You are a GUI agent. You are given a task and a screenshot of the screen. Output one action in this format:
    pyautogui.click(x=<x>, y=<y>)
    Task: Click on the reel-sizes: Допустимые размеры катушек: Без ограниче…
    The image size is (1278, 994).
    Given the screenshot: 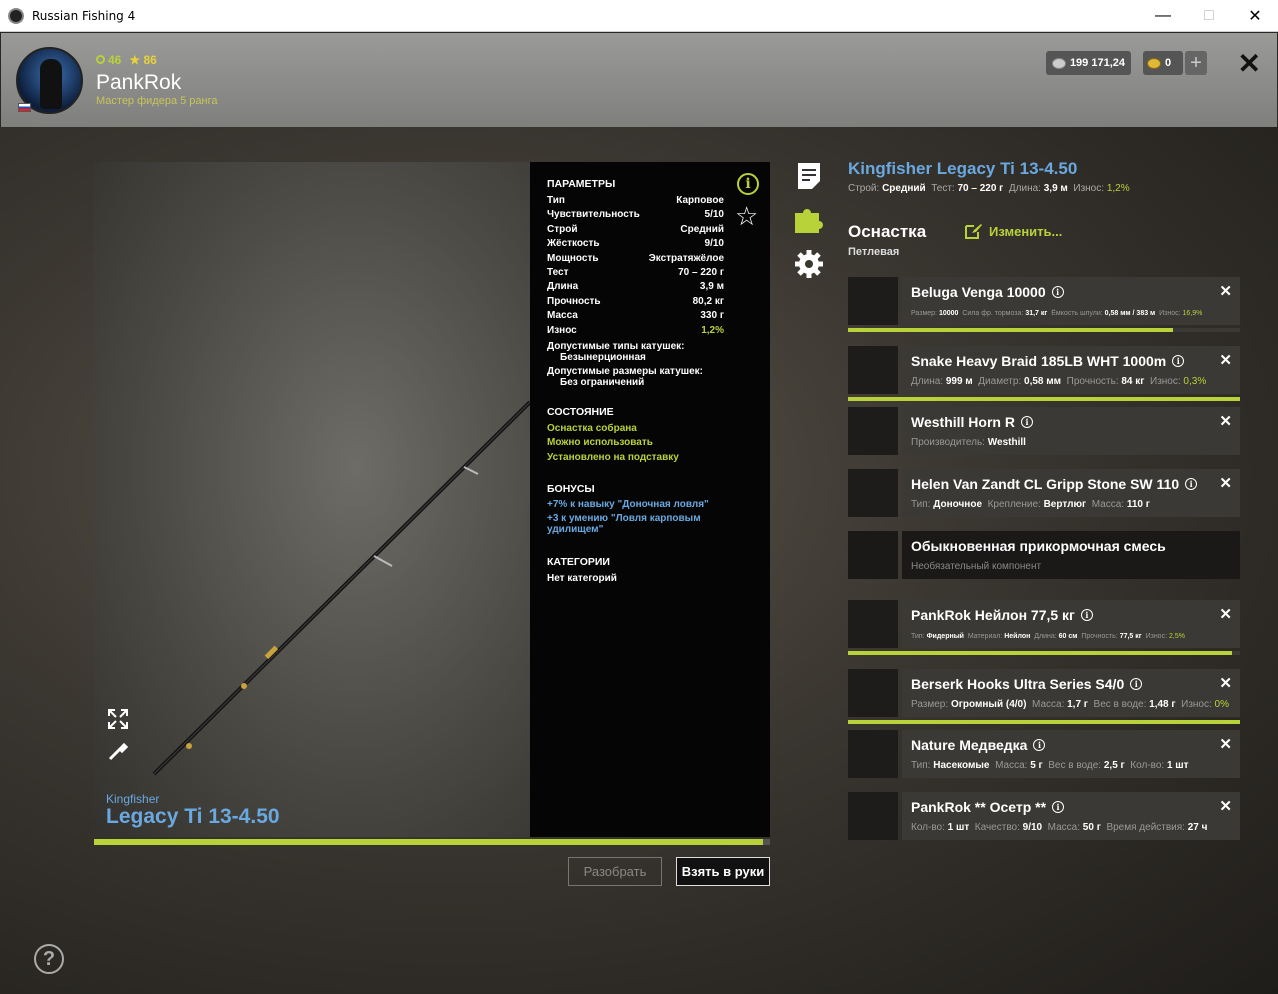 What is the action you would take?
    pyautogui.click(x=635, y=377)
    